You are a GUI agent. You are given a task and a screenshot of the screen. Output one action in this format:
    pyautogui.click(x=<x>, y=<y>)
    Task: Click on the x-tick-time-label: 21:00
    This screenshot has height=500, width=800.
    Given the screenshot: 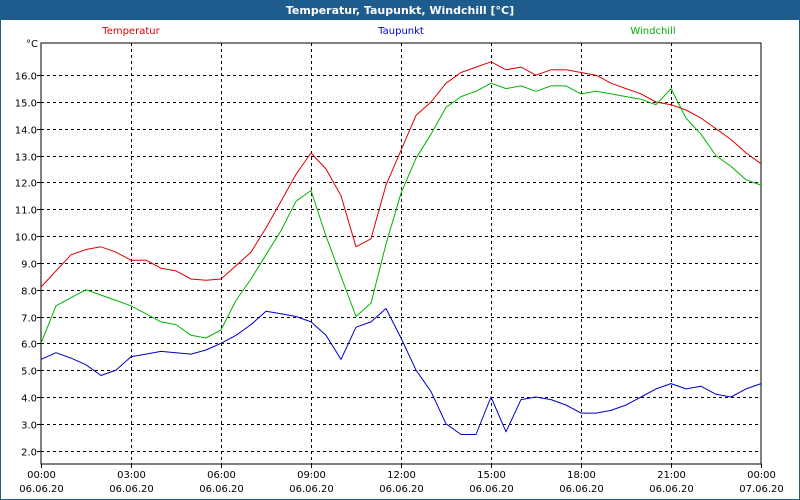 What is the action you would take?
    pyautogui.click(x=671, y=475)
    